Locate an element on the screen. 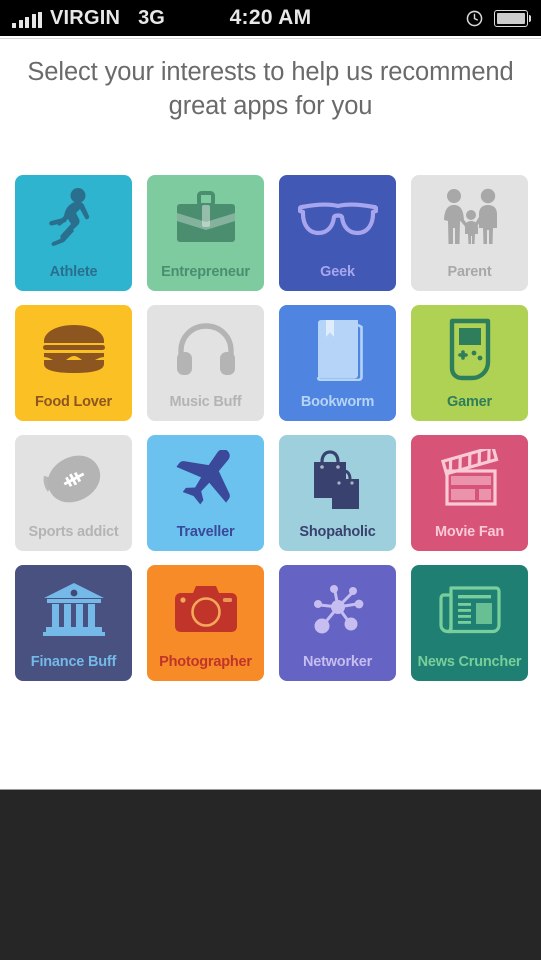 The width and height of the screenshot is (541, 960). interest-tile-label: Finance Buff is located at coordinates (73, 661).